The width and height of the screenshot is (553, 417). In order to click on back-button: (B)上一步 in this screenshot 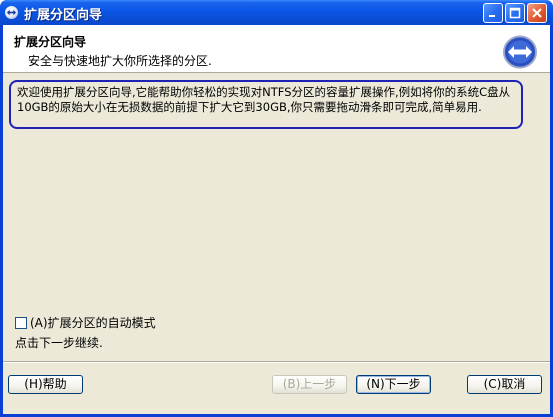, I will do `click(309, 384)`.